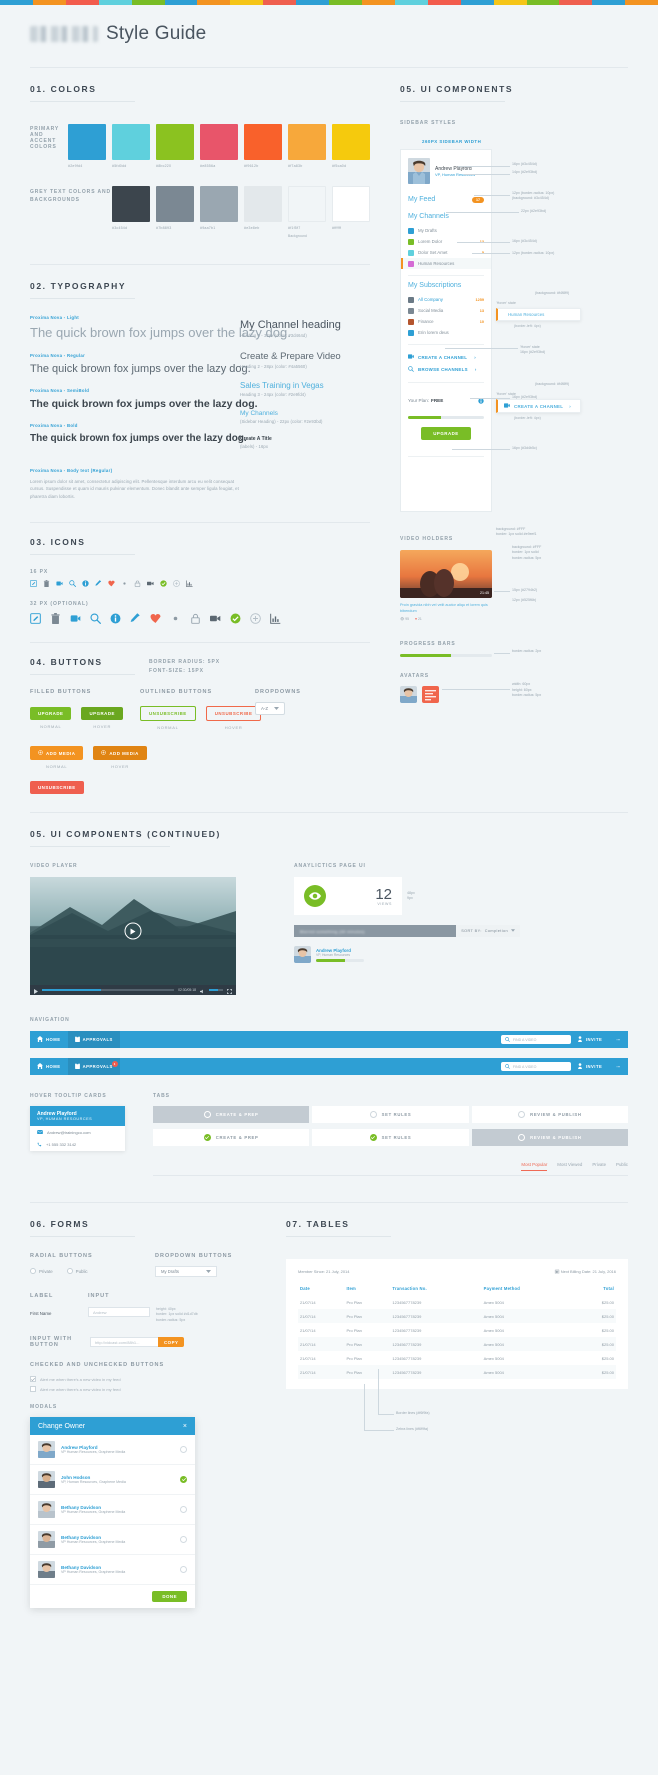 This screenshot has height=1775, width=658. I want to click on tooltip-card-email: Andrew@trainingco.com, so click(77, 1132).